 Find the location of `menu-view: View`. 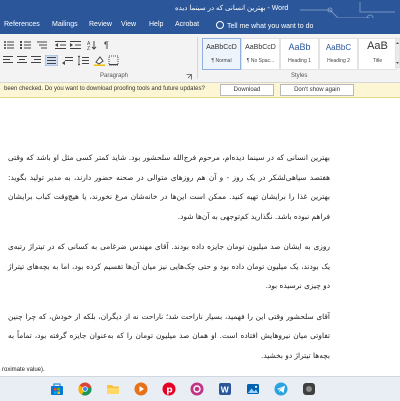

menu-view: View is located at coordinates (128, 24).